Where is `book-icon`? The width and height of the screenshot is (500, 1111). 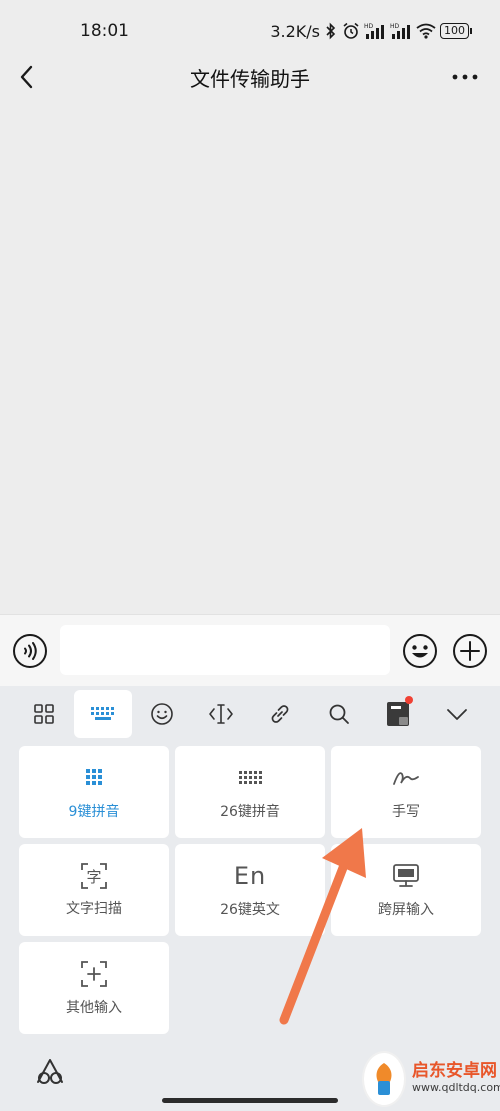 book-icon is located at coordinates (398, 714).